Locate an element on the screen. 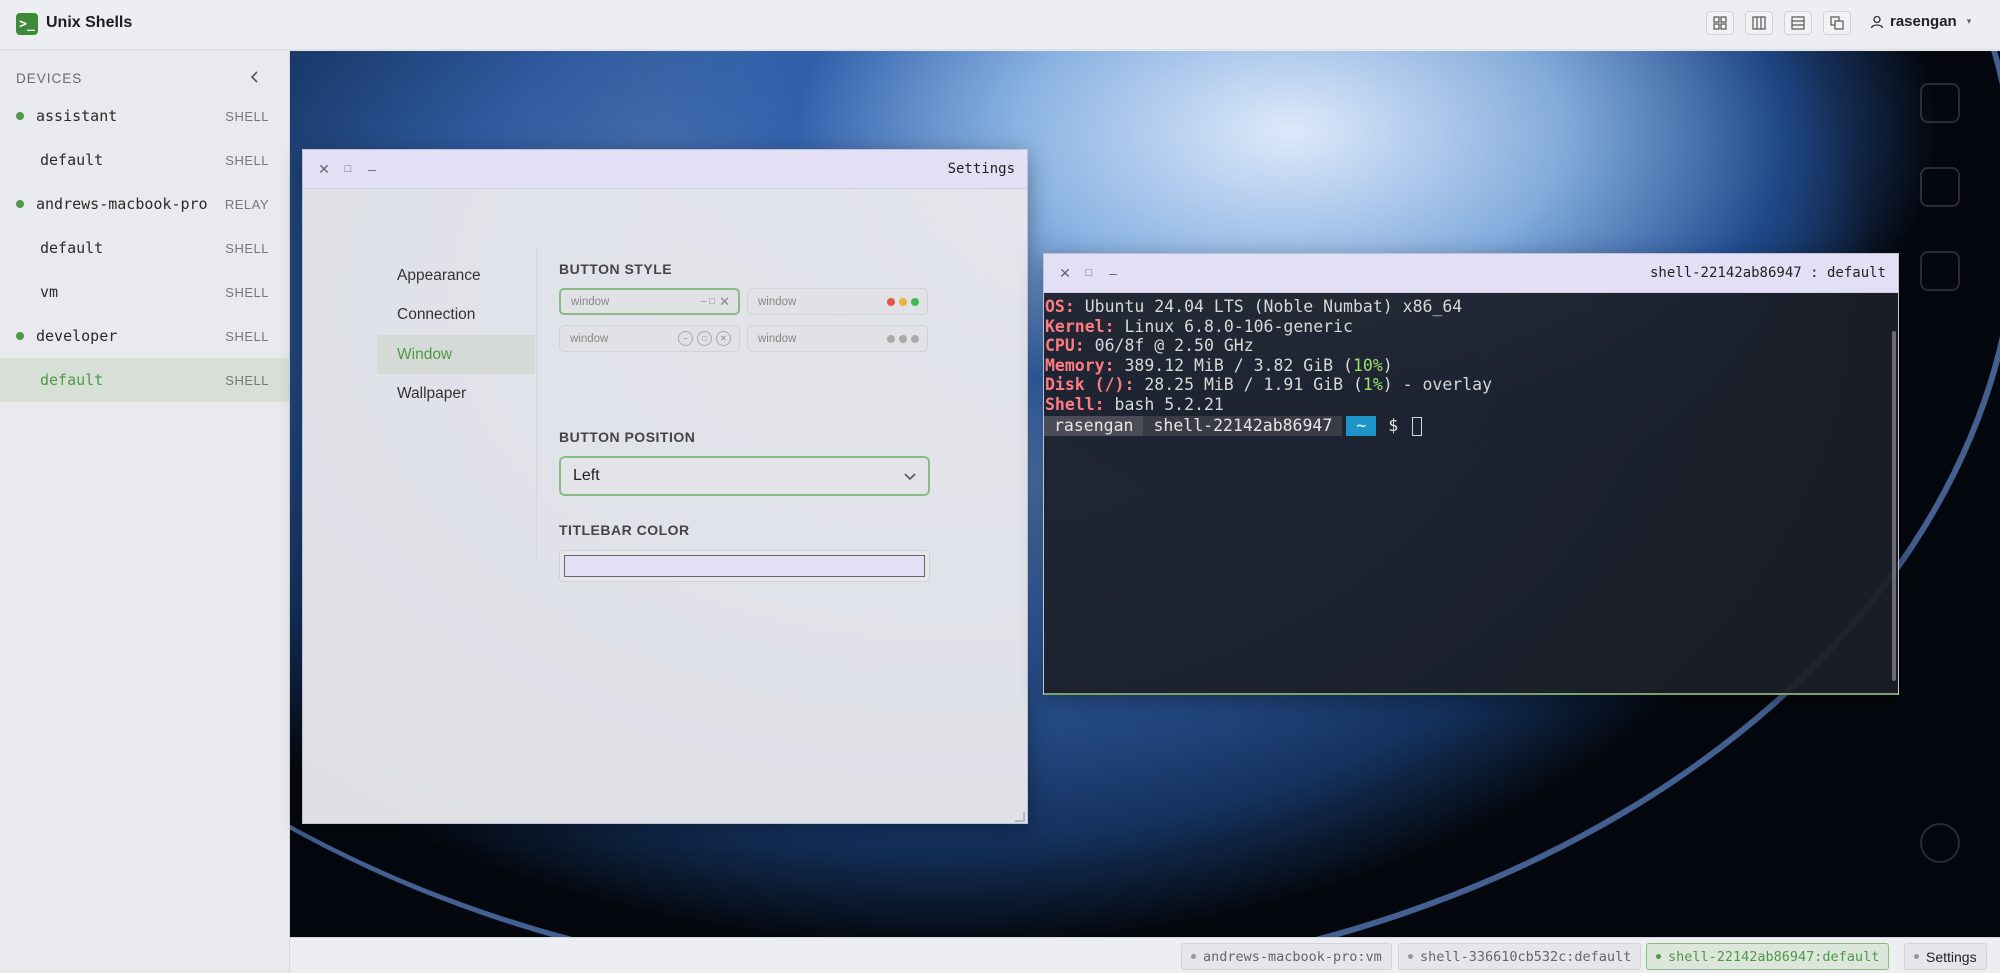  sidebar-item-macbook-default: default SHELL is located at coordinates (144, 248).